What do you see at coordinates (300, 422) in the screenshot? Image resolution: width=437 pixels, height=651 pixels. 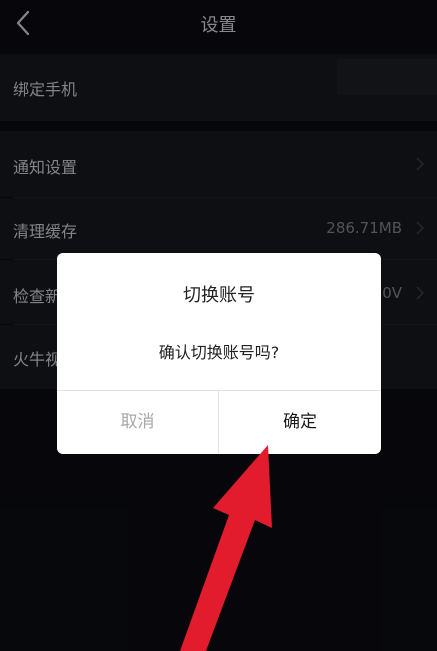 I see `confirm-button: 确定` at bounding box center [300, 422].